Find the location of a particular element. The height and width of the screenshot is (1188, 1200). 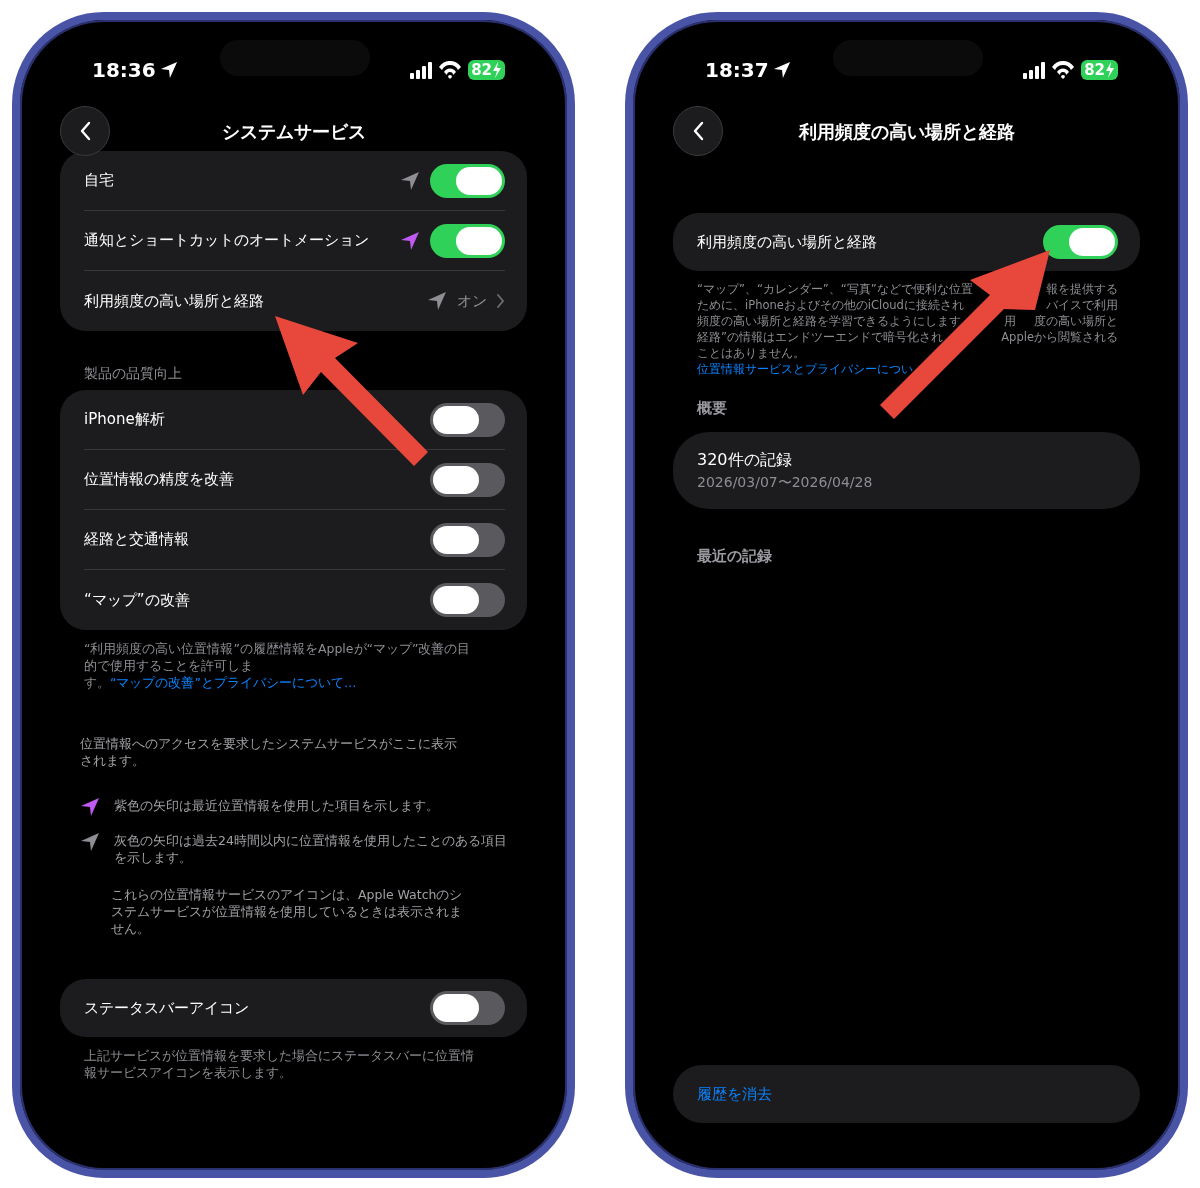

footer-text: 上記サービスが位置情報を要求した場合にステータスバーに位置情報サービスアイコンを表示します。 is located at coordinates (279, 1064).